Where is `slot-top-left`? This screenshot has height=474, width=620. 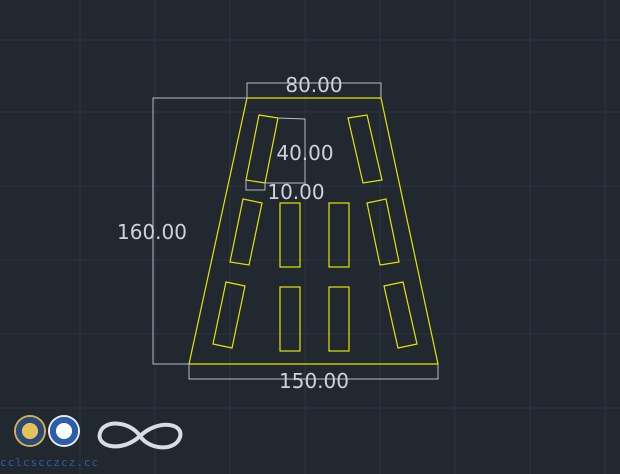
slot-top-left is located at coordinates (262, 149).